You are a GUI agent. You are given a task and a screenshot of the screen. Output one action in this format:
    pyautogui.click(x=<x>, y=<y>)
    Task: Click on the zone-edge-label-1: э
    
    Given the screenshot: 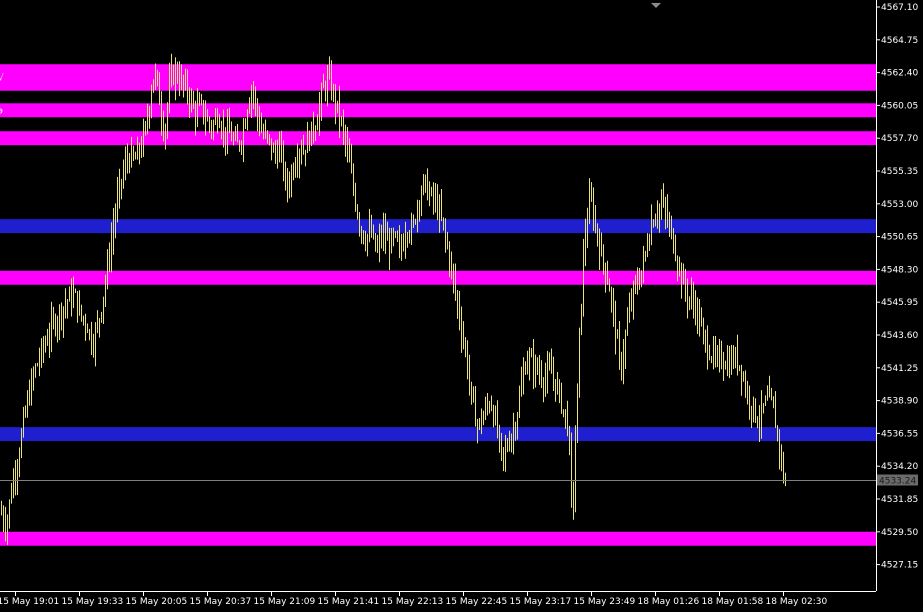 What is the action you would take?
    pyautogui.click(x=1, y=111)
    